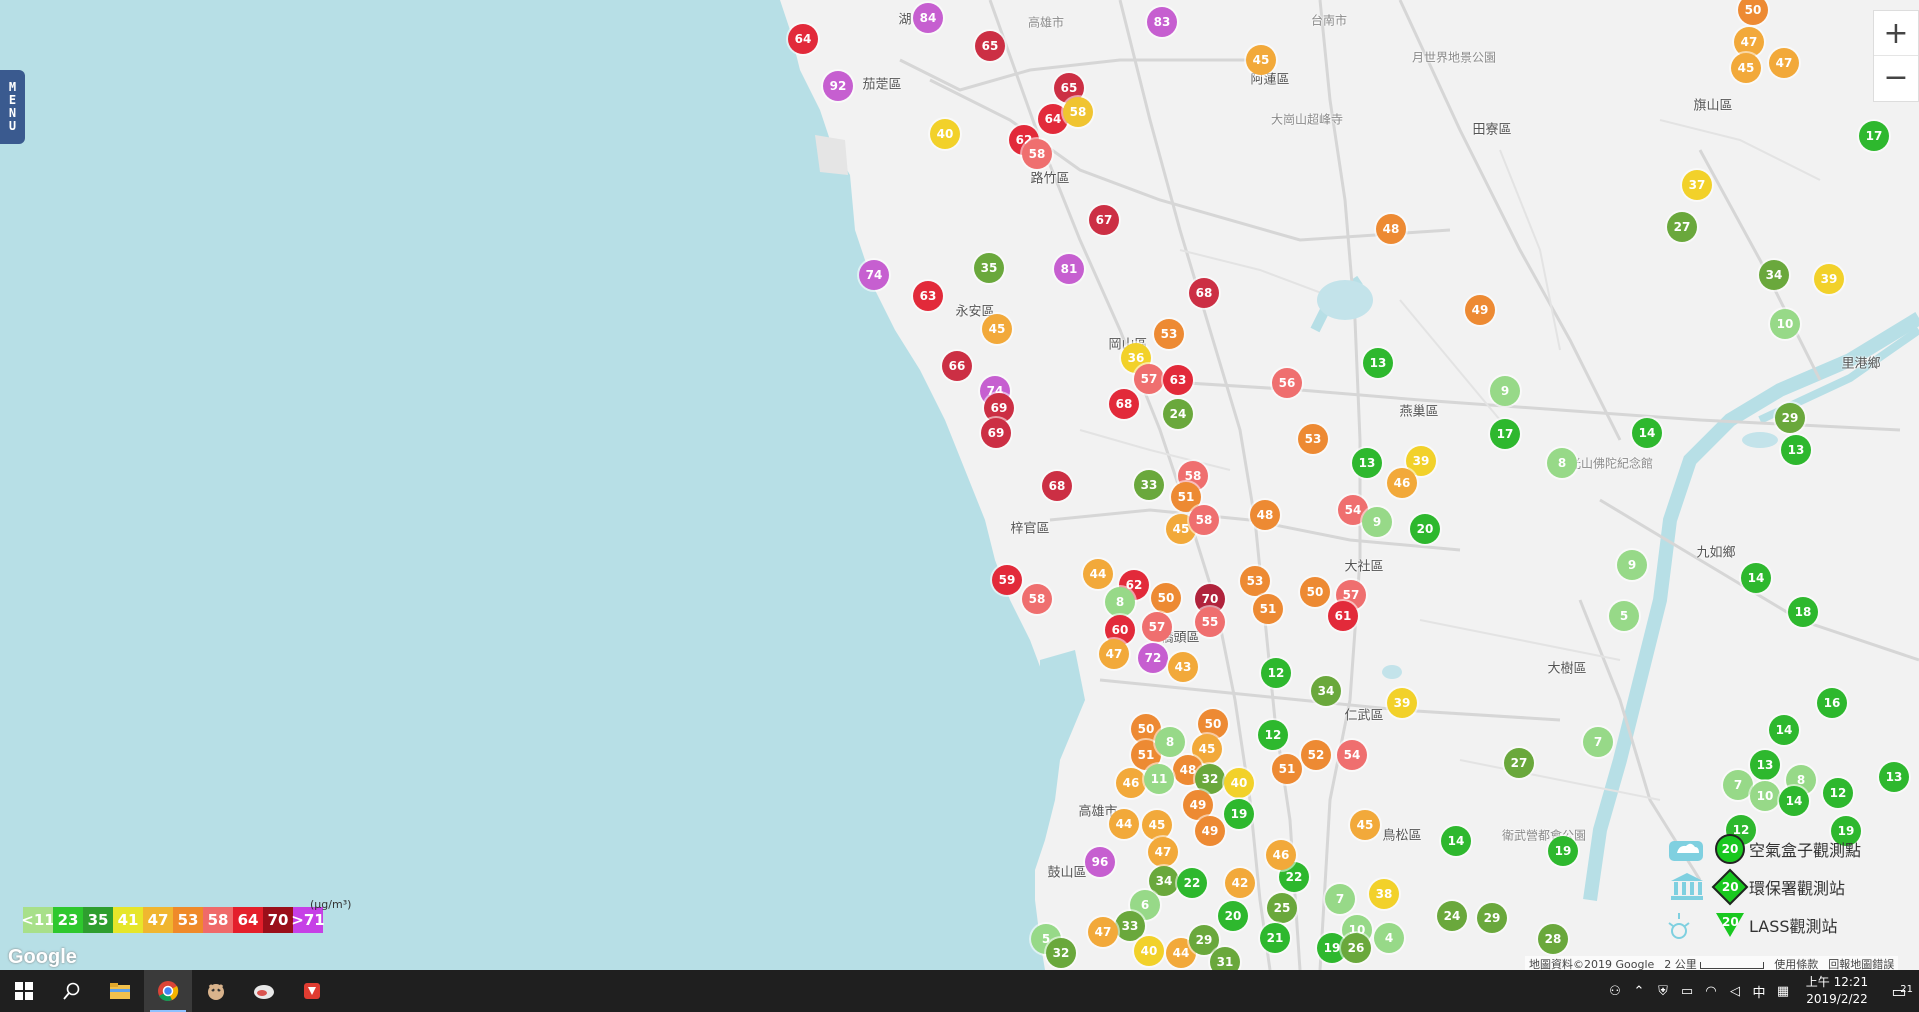 The image size is (1919, 1012). What do you see at coordinates (1803, 612) in the screenshot?
I see `sensor-marker: 18` at bounding box center [1803, 612].